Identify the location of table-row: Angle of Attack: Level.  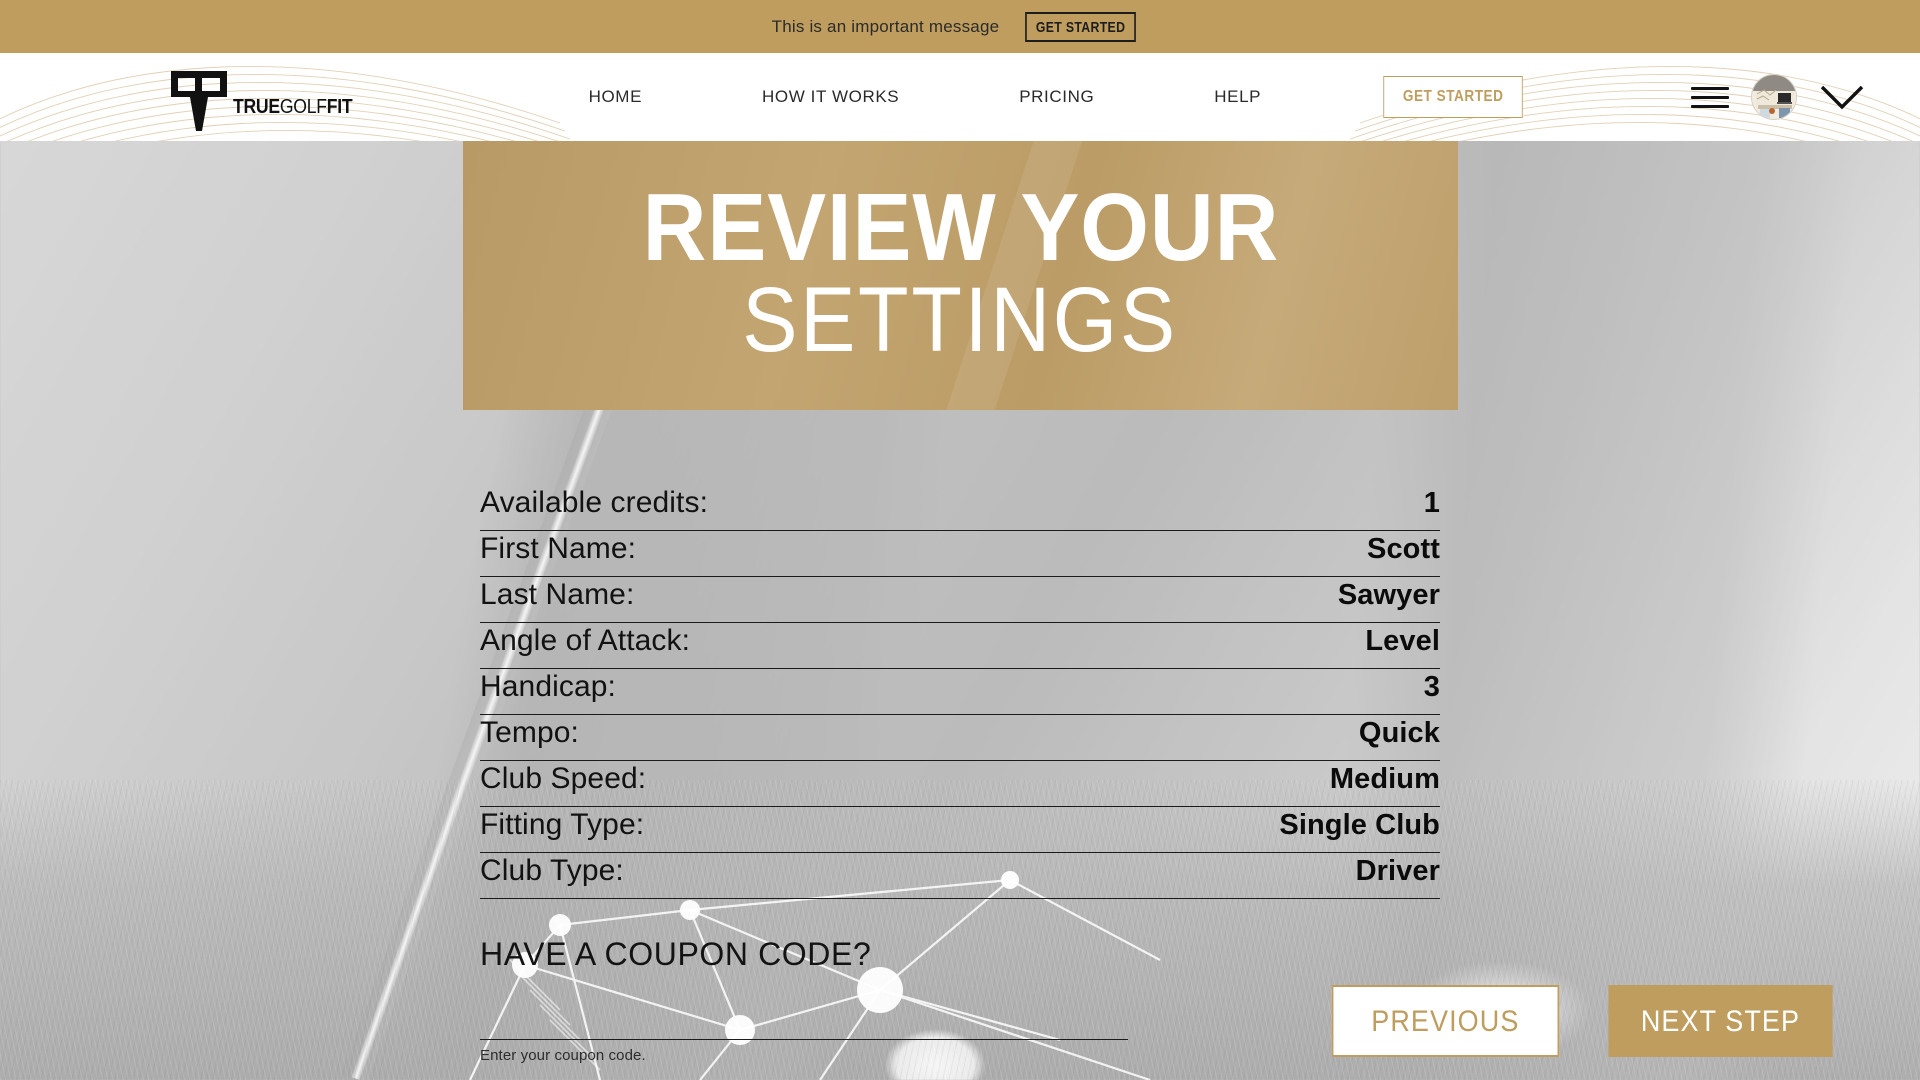
(960, 646).